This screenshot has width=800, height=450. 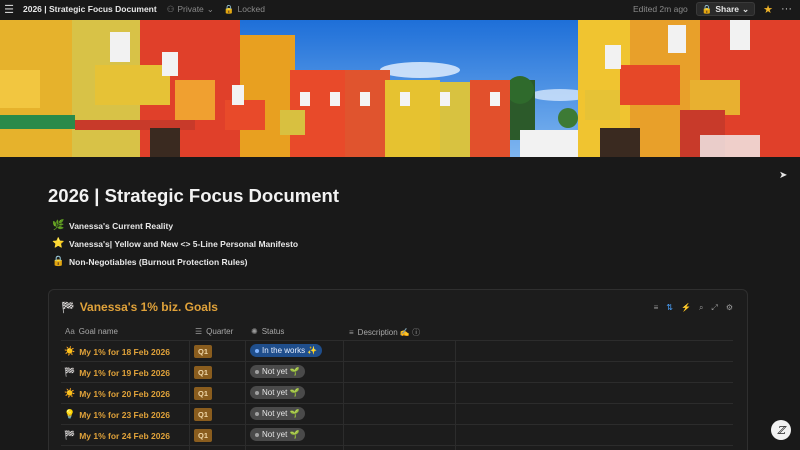 What do you see at coordinates (117, 351) in the screenshot?
I see `goal-name-cell: ☀️ My 1% for 18 Feb 2026` at bounding box center [117, 351].